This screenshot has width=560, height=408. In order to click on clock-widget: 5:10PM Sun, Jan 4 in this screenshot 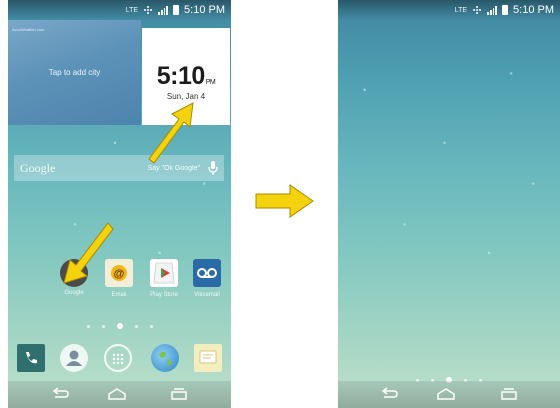, I will do `click(186, 76)`.